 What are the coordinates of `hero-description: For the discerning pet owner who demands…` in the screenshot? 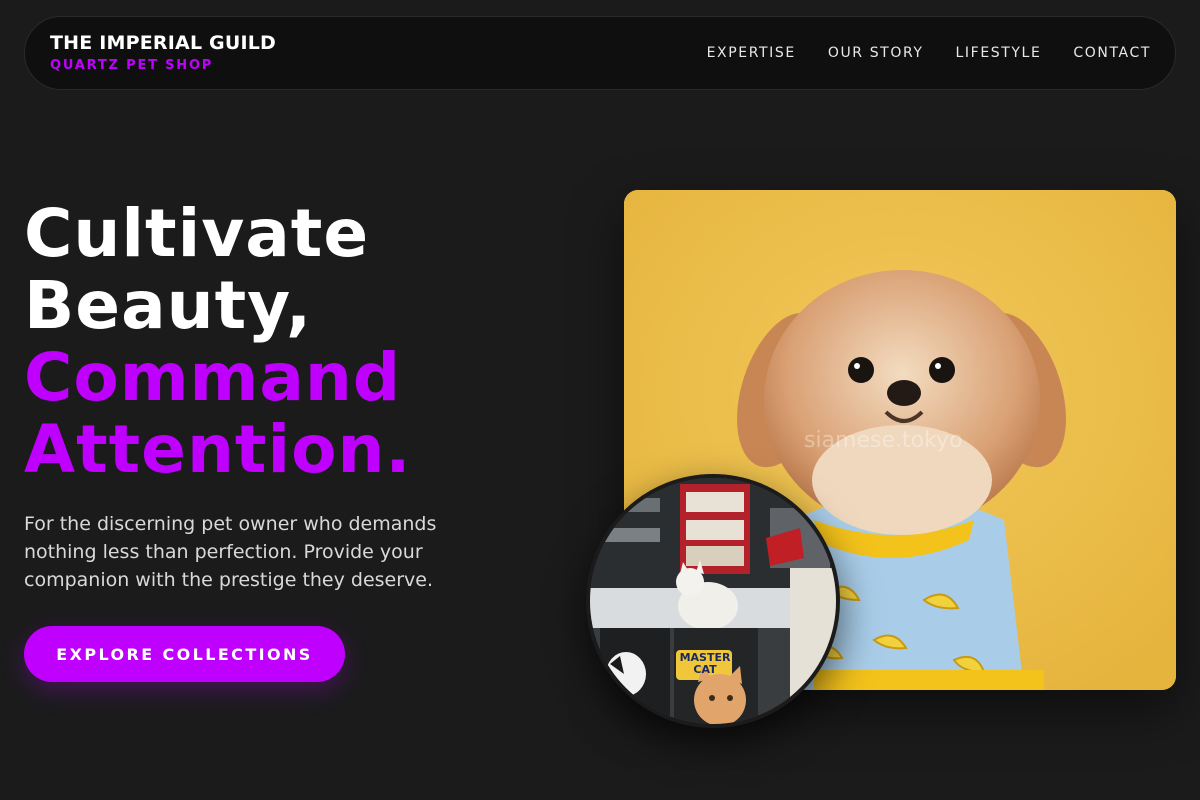 It's located at (230, 552).